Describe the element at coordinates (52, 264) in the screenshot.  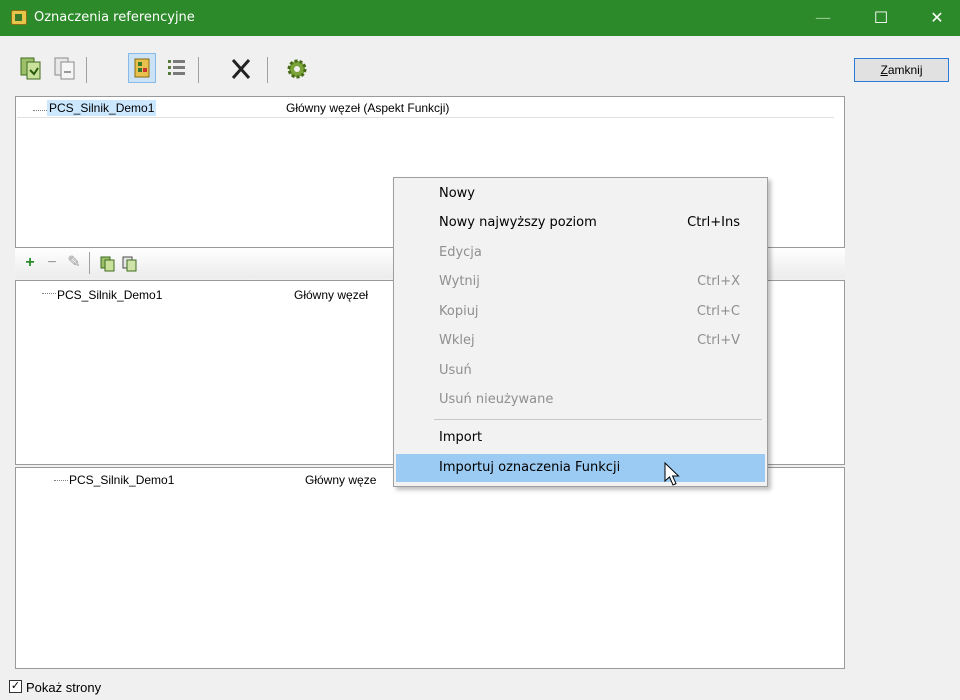
I see `remove-icon: −` at that location.